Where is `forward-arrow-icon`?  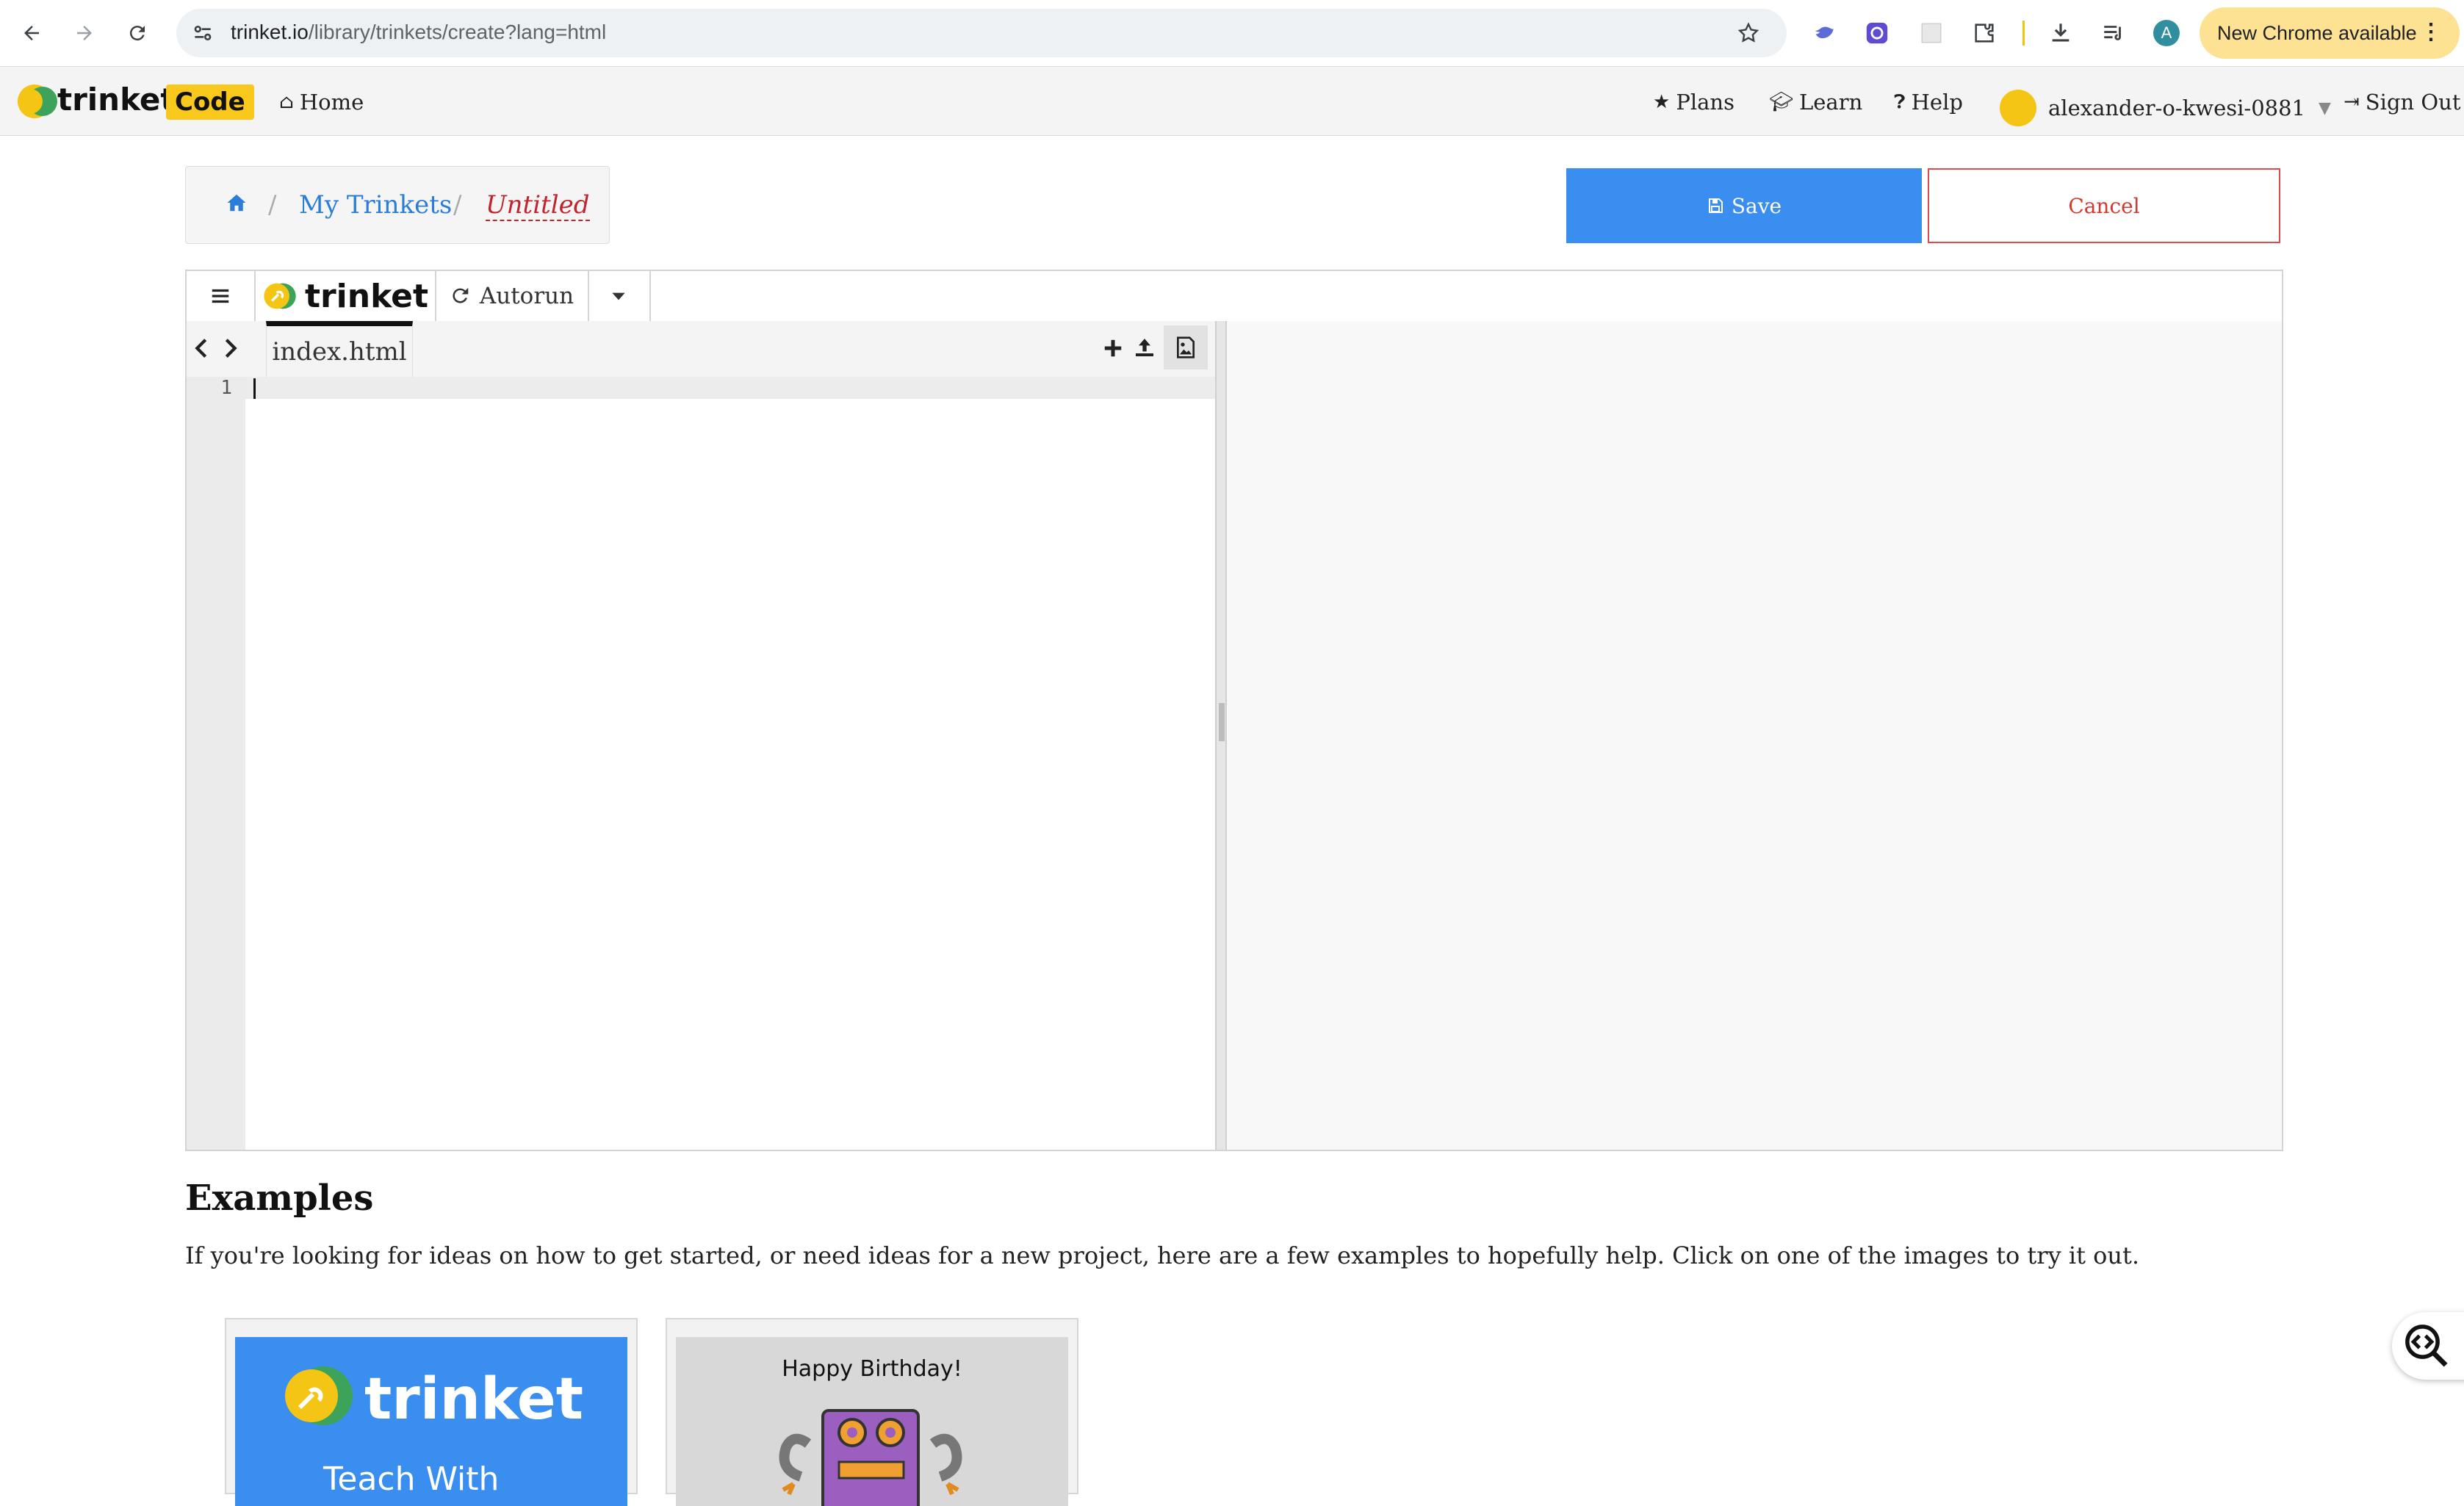 forward-arrow-icon is located at coordinates (84, 33).